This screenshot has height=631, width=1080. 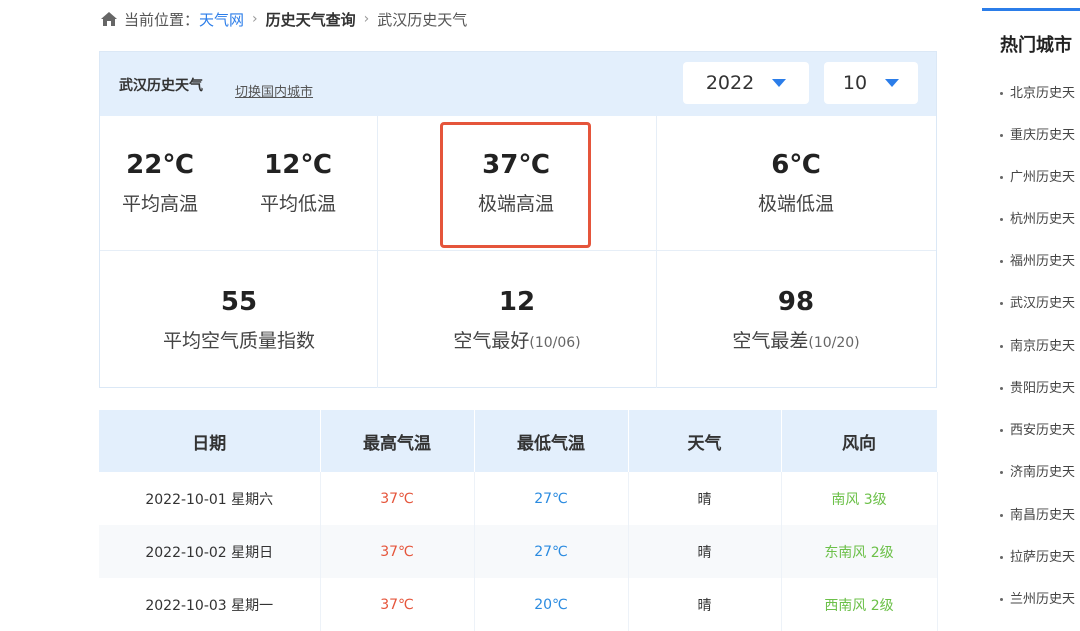 What do you see at coordinates (834, 343) in the screenshot?
I see `worst-air-date: (10/20)` at bounding box center [834, 343].